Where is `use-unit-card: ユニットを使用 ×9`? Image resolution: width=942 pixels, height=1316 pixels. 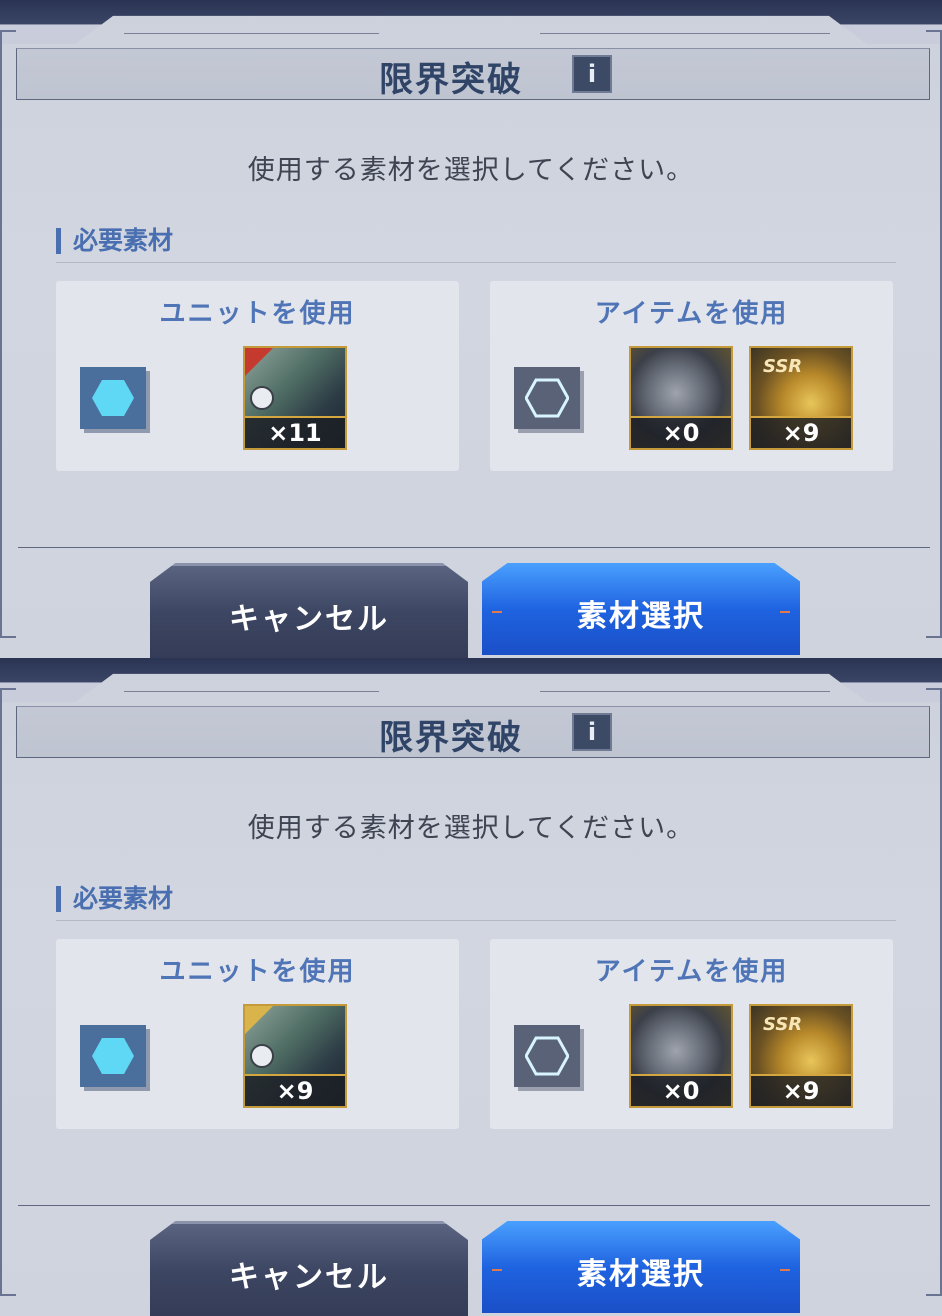 use-unit-card: ユニットを使用 ×9 is located at coordinates (257, 1034).